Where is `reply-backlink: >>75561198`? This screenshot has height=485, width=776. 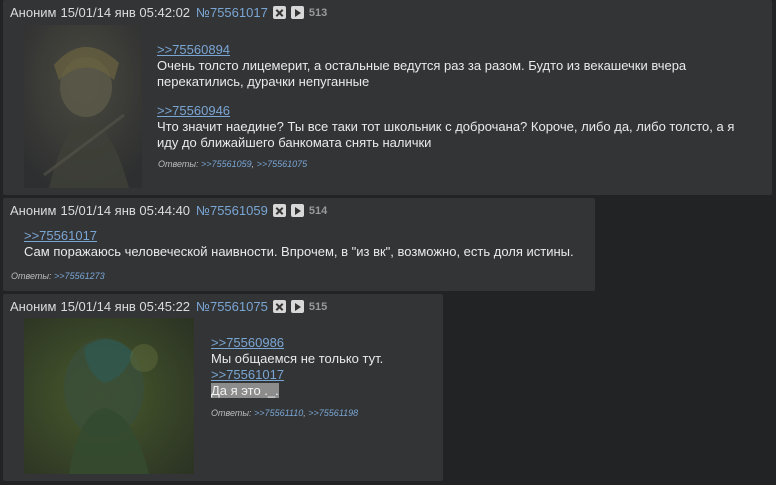
reply-backlink: >>75561198 is located at coordinates (333, 413).